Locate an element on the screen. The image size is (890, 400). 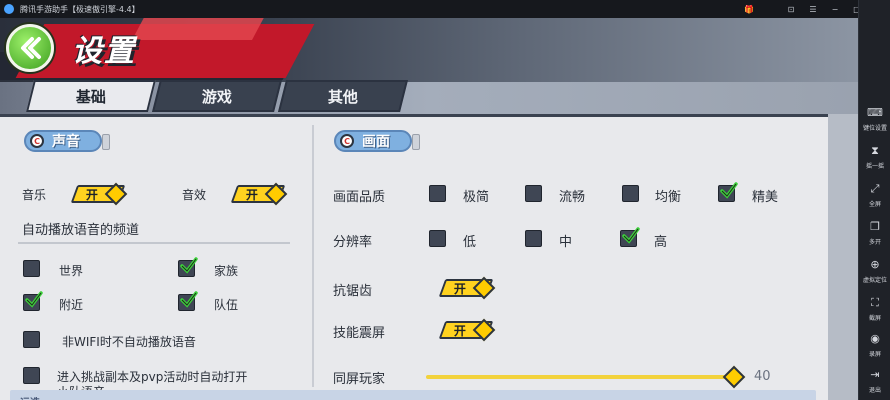
multi-instance-icon: ❐ is located at coordinates (875, 226).